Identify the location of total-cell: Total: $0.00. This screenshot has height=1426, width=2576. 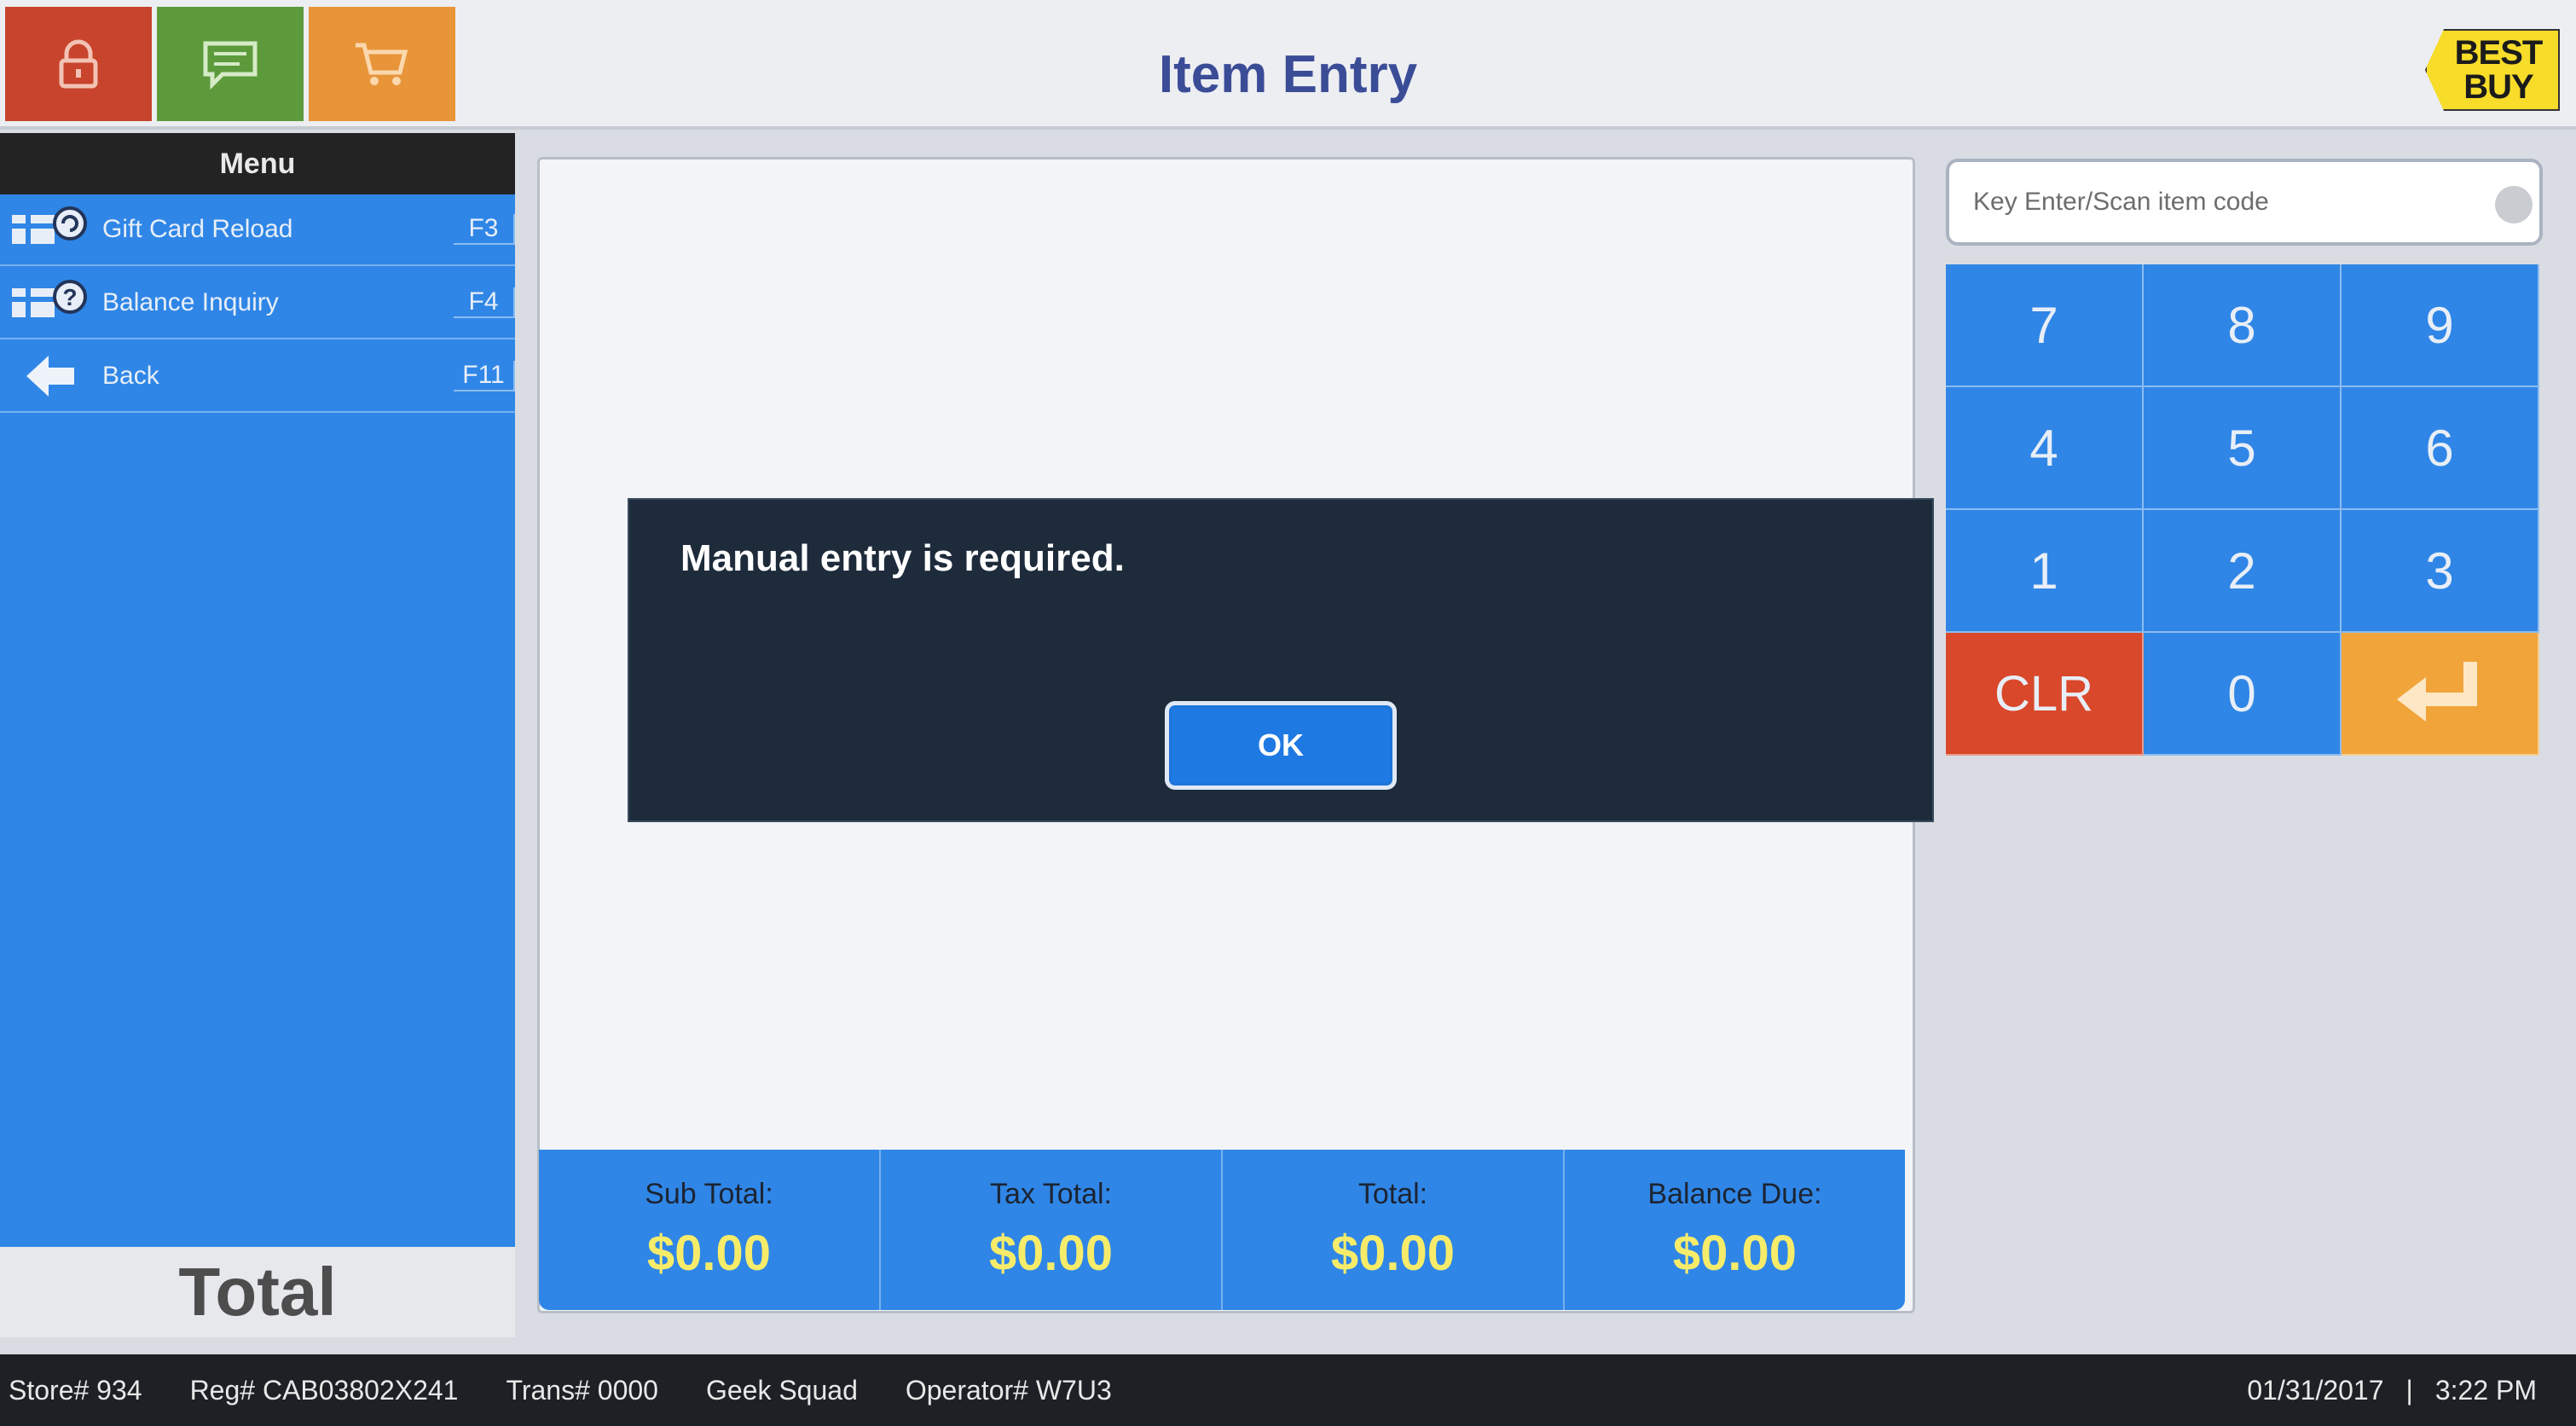
(1394, 1230).